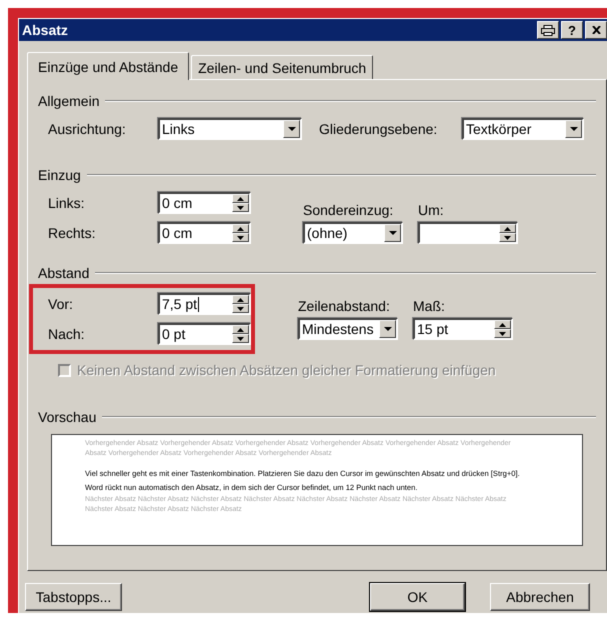 The height and width of the screenshot is (623, 607). Describe the element at coordinates (71, 233) in the screenshot. I see `field-label: Rechts:` at that location.